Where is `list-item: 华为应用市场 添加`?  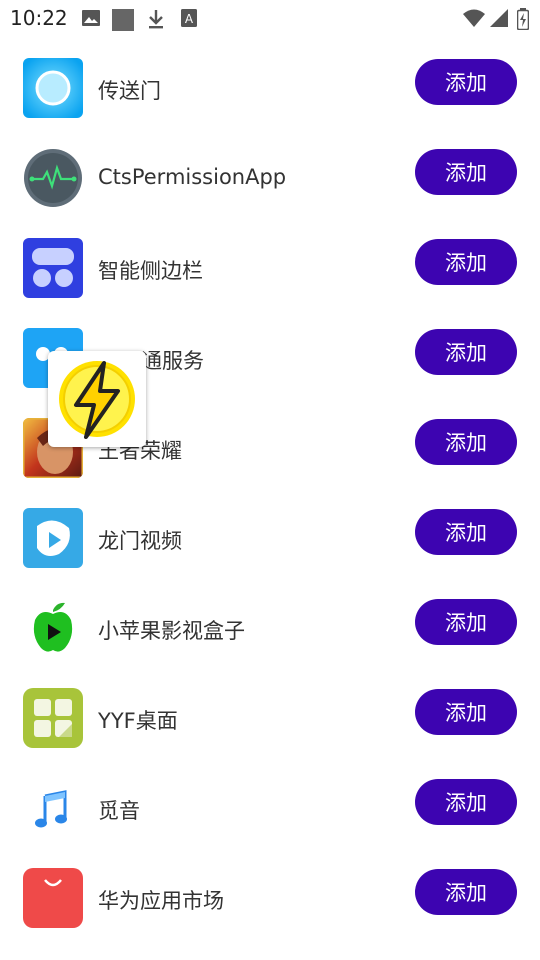 list-item: 华为应用市场 添加 is located at coordinates (270, 899).